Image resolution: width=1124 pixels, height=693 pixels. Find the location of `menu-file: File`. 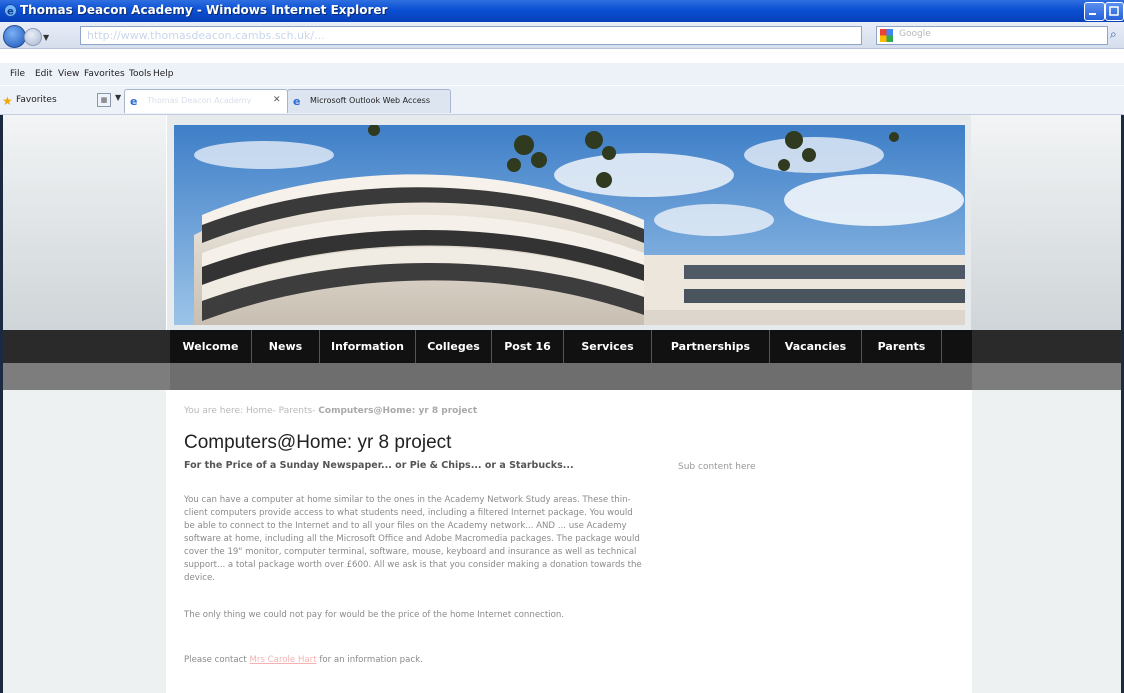

menu-file: File is located at coordinates (17, 74).